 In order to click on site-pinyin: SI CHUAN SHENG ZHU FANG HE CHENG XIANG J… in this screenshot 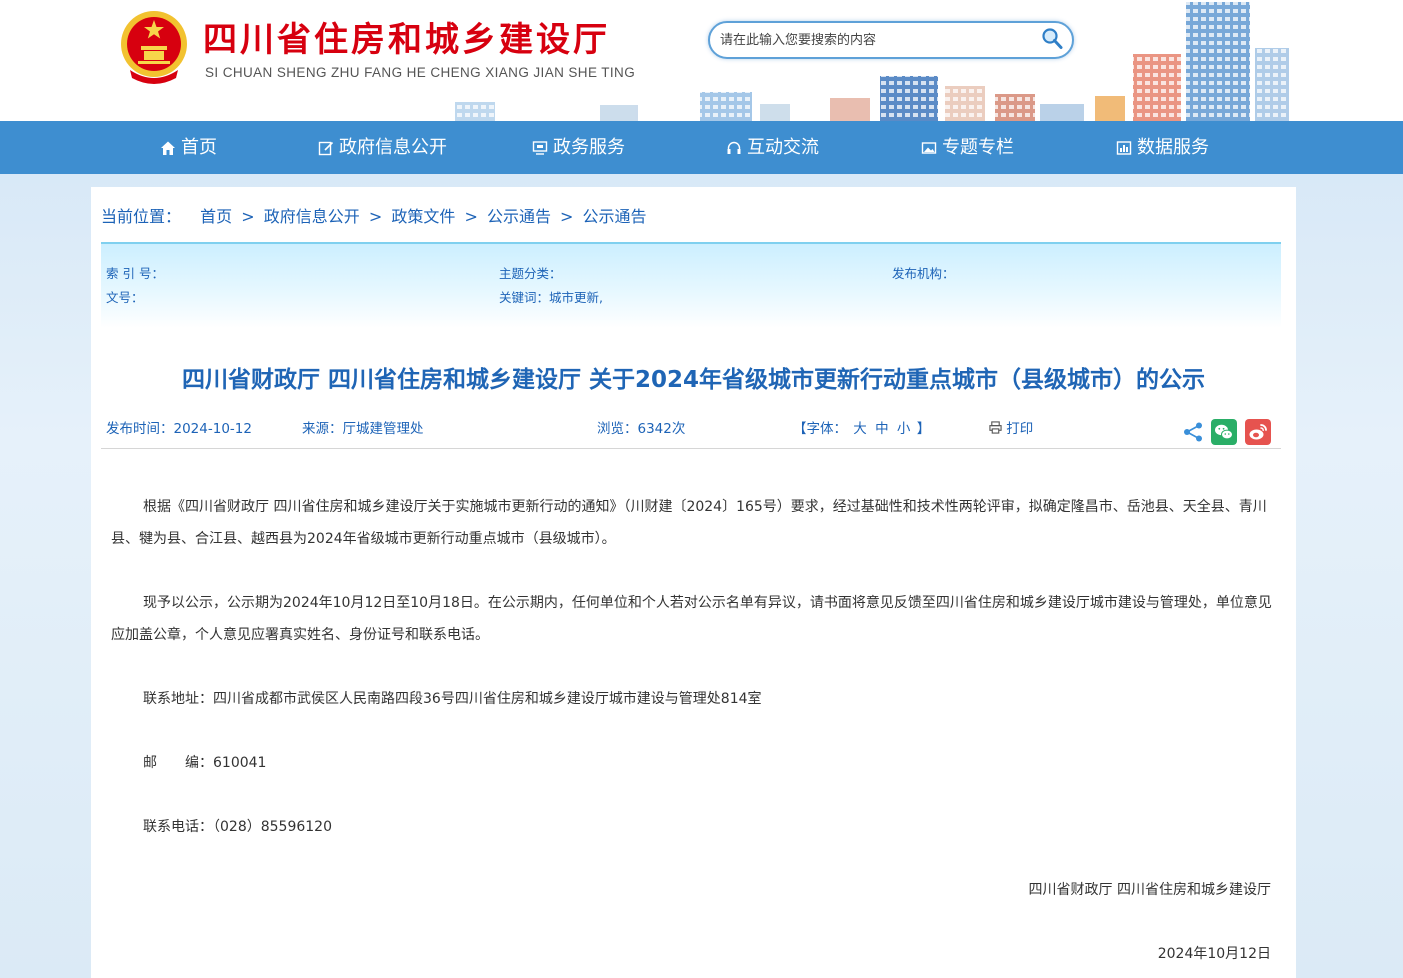, I will do `click(420, 72)`.